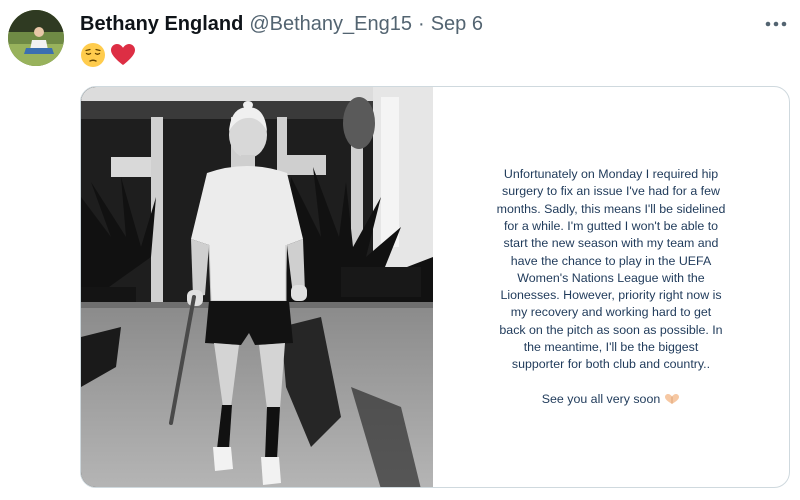 The height and width of the screenshot is (500, 800). What do you see at coordinates (611, 347) in the screenshot?
I see `statement-line: the meantime, I'll be the biggest` at bounding box center [611, 347].